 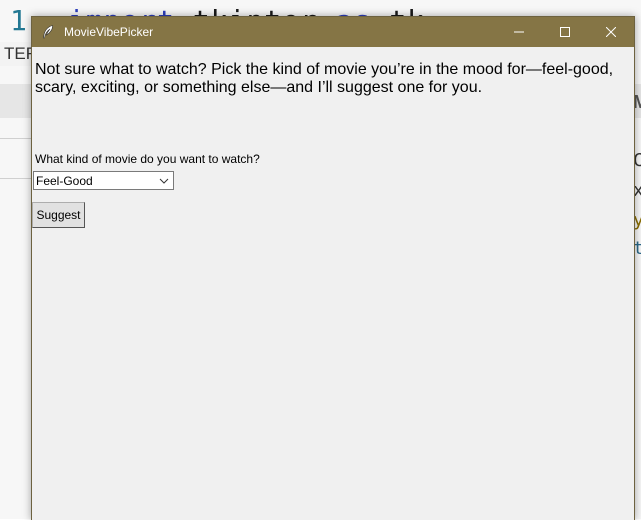 What do you see at coordinates (109, 32) in the screenshot?
I see `window-title: MovieVibePicker` at bounding box center [109, 32].